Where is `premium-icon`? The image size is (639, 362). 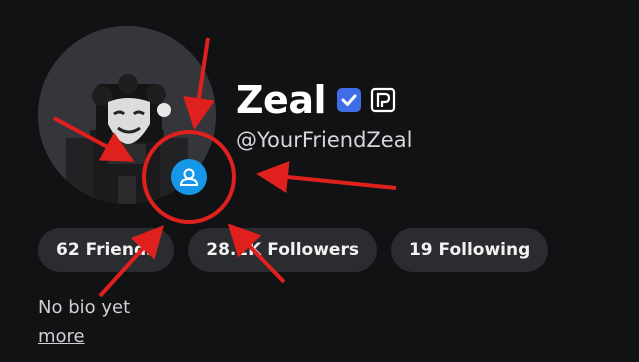 premium-icon is located at coordinates (383, 100).